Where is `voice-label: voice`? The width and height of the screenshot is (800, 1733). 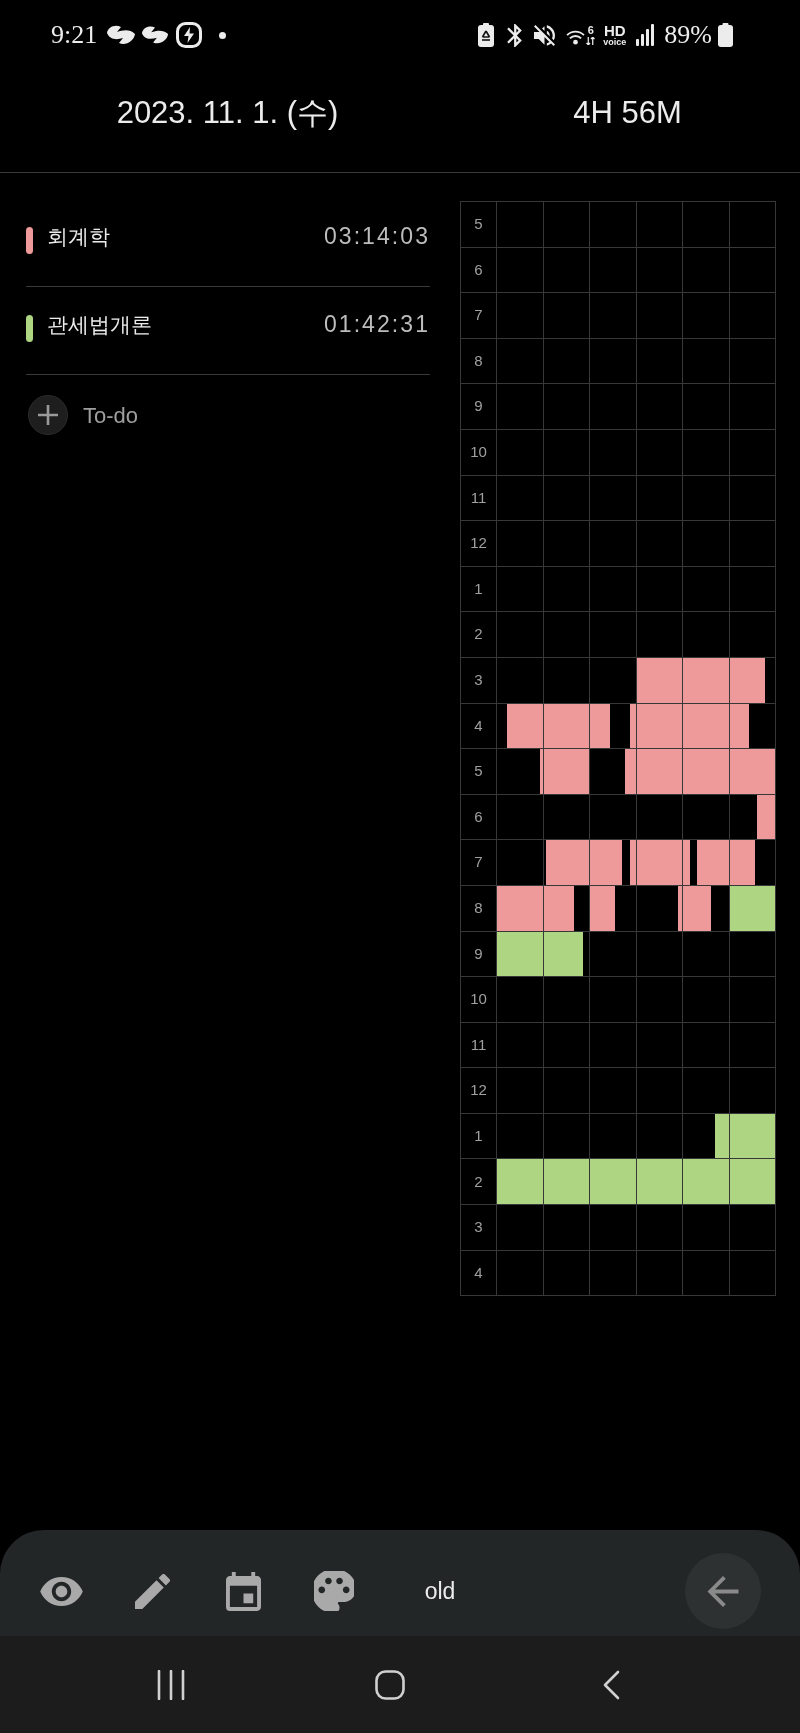 voice-label: voice is located at coordinates (615, 42).